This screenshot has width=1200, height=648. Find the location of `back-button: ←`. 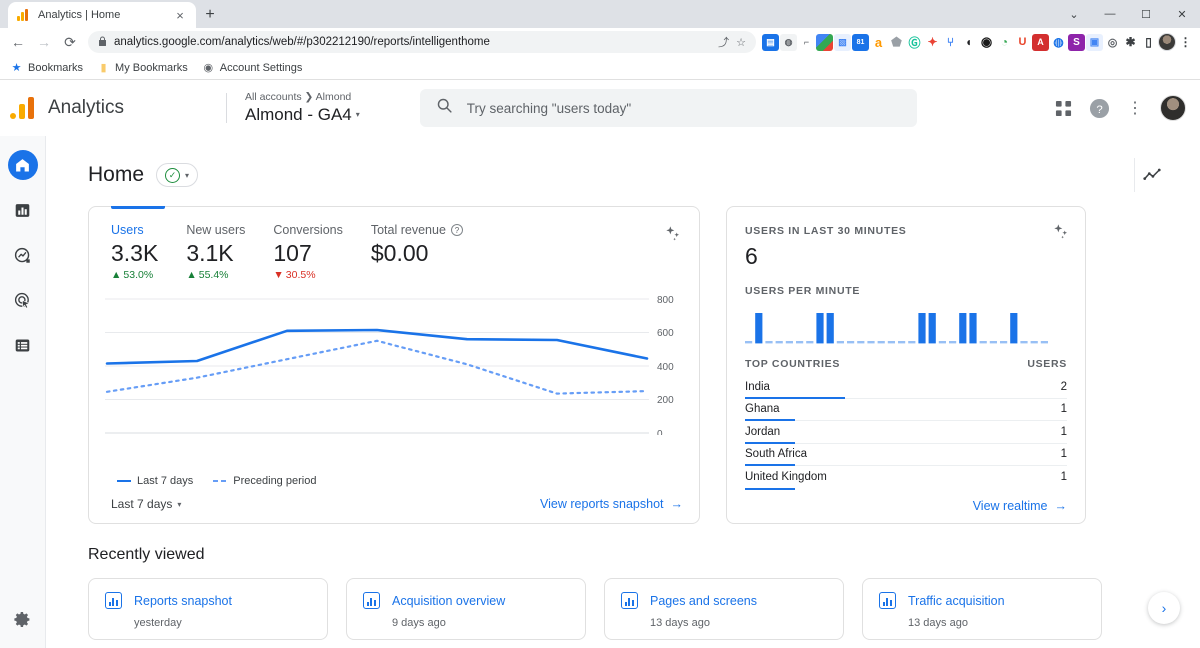

back-button: ← is located at coordinates (18, 42).